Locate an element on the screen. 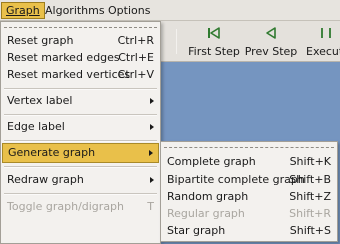  submenu-tearoff is located at coordinates (249, 147).